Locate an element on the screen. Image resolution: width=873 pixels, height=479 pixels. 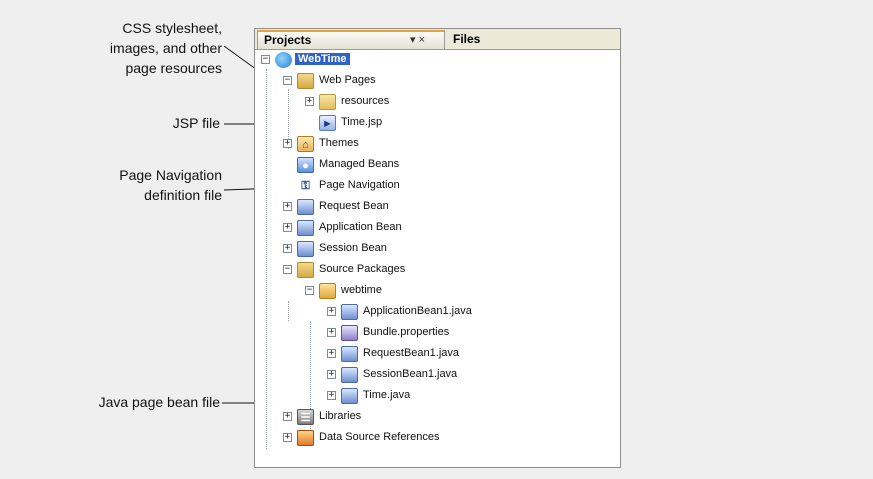
tree-node-request-bean: + Request Bean is located at coordinates (433, 207).